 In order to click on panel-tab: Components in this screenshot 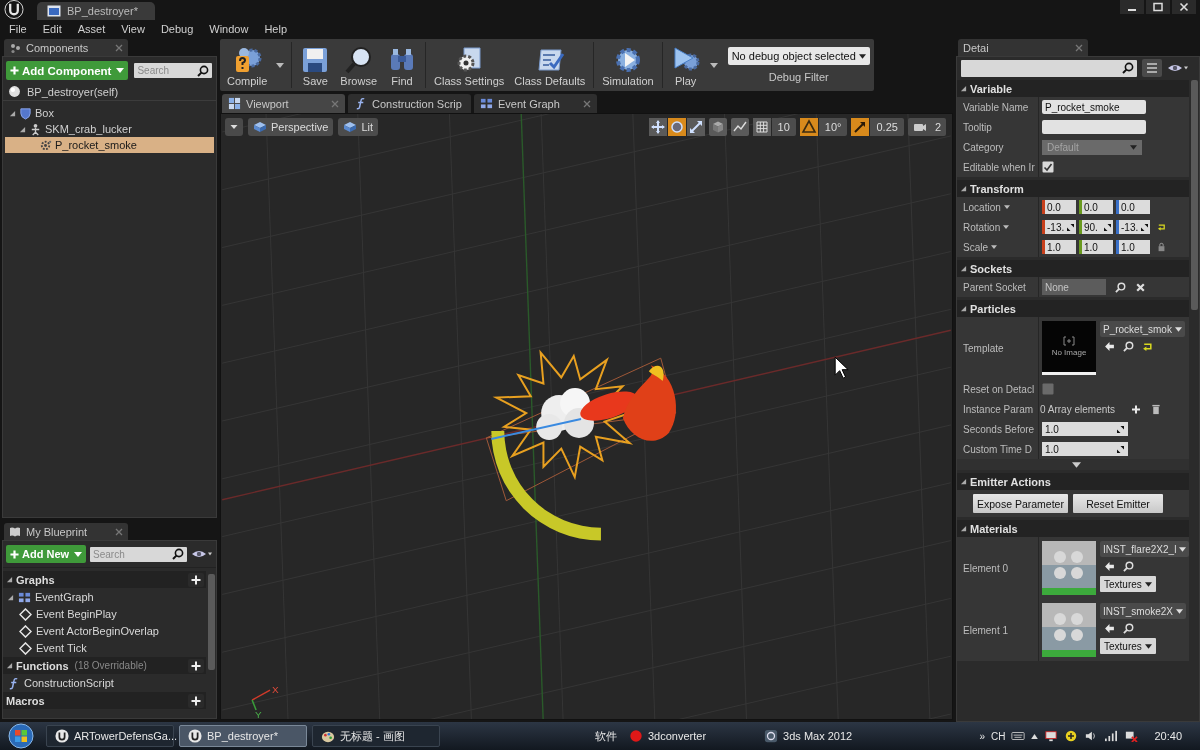, I will do `click(66, 47)`.